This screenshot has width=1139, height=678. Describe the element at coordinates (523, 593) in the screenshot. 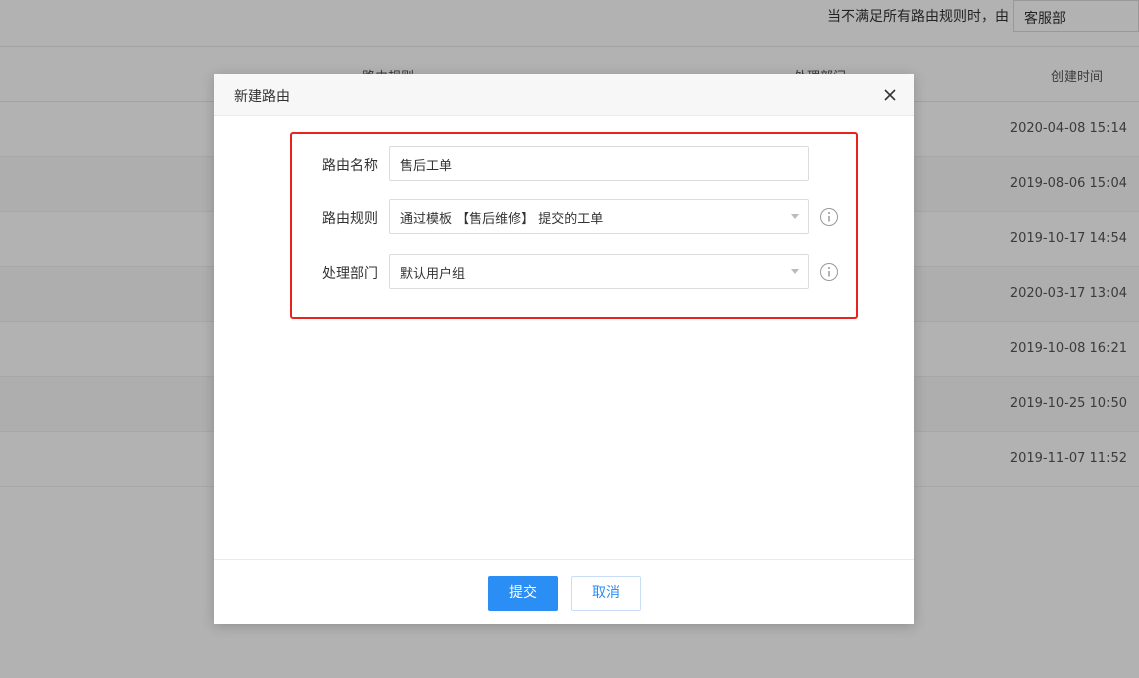

I see `submit-button: 提交` at that location.